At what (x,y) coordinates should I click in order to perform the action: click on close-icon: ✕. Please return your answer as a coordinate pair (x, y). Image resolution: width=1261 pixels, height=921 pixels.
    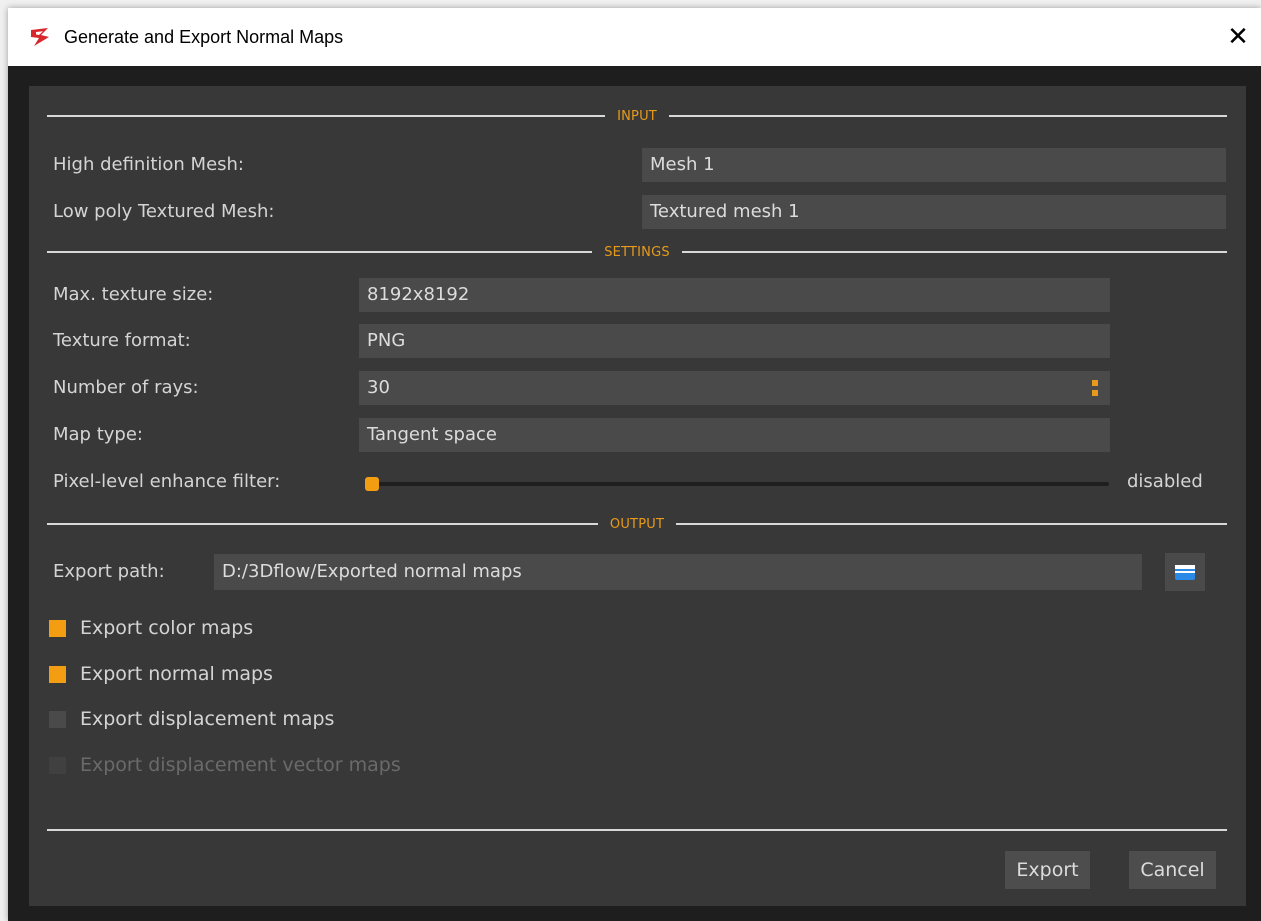
    Looking at the image, I should click on (1238, 37).